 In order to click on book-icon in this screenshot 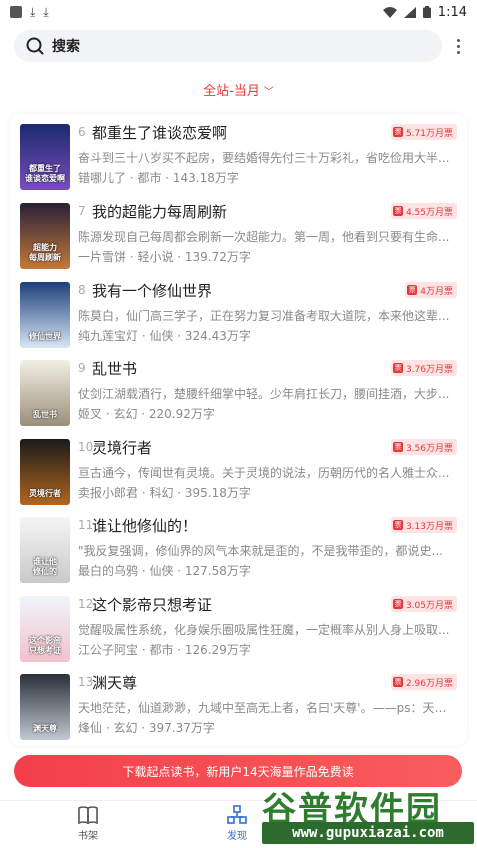, I will do `click(88, 815)`.